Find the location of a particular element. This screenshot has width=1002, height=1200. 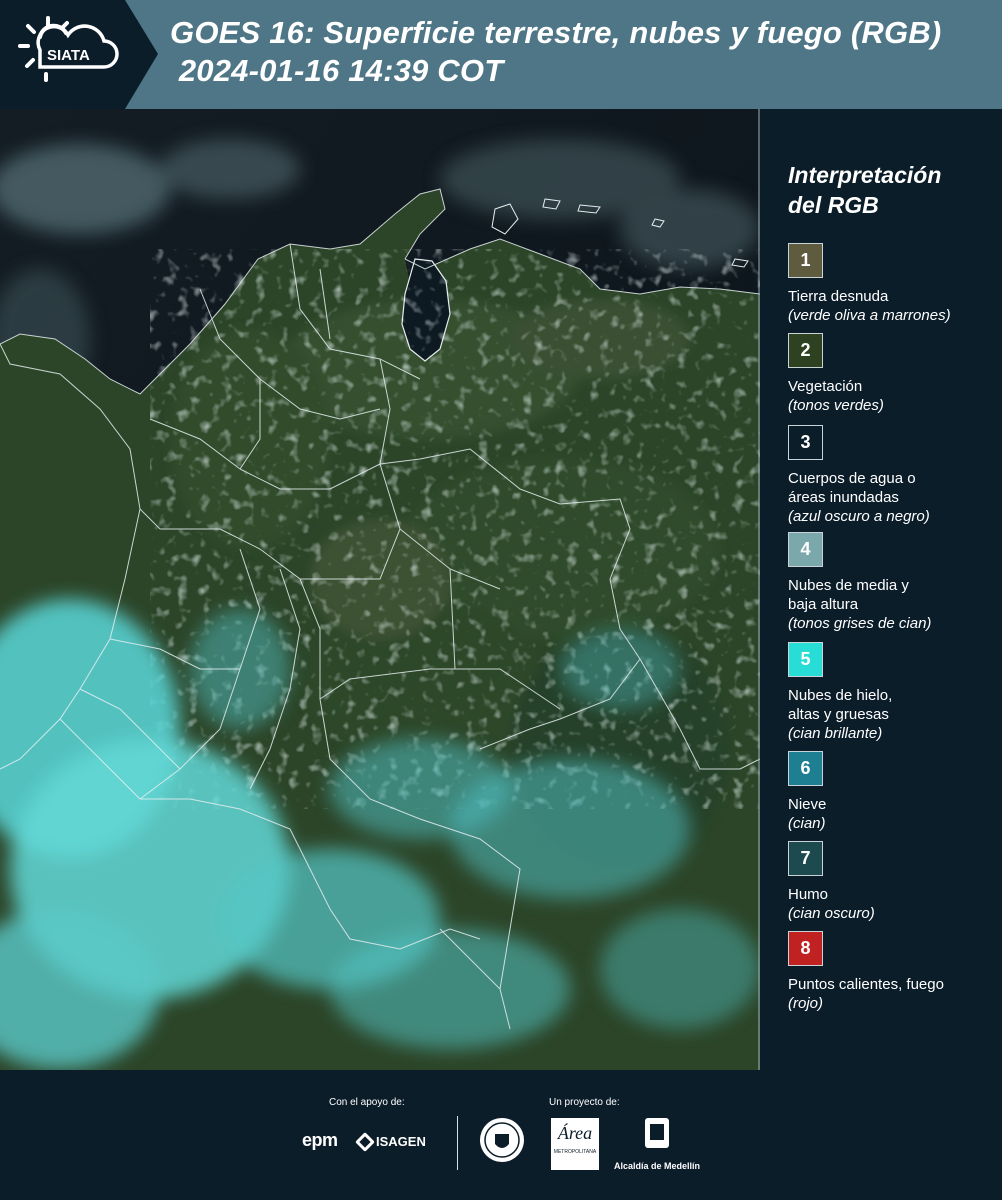

area-logo-sub: METROPOLITANA is located at coordinates (575, 1152).